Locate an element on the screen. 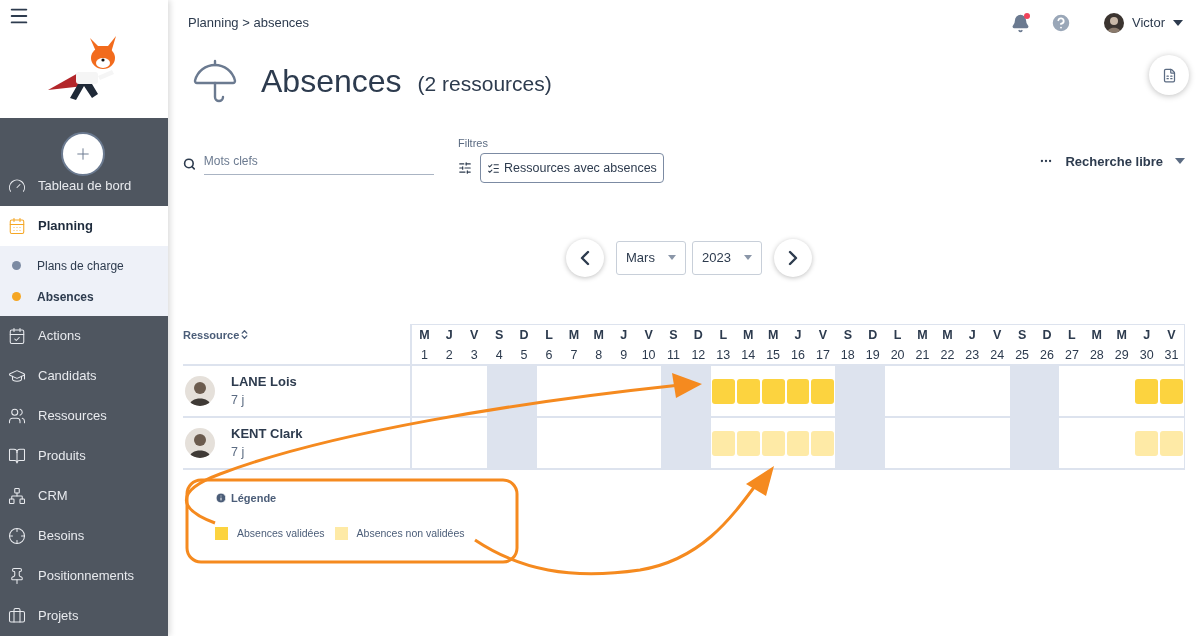 The image size is (1203, 636). day-number: 9 is located at coordinates (624, 355).